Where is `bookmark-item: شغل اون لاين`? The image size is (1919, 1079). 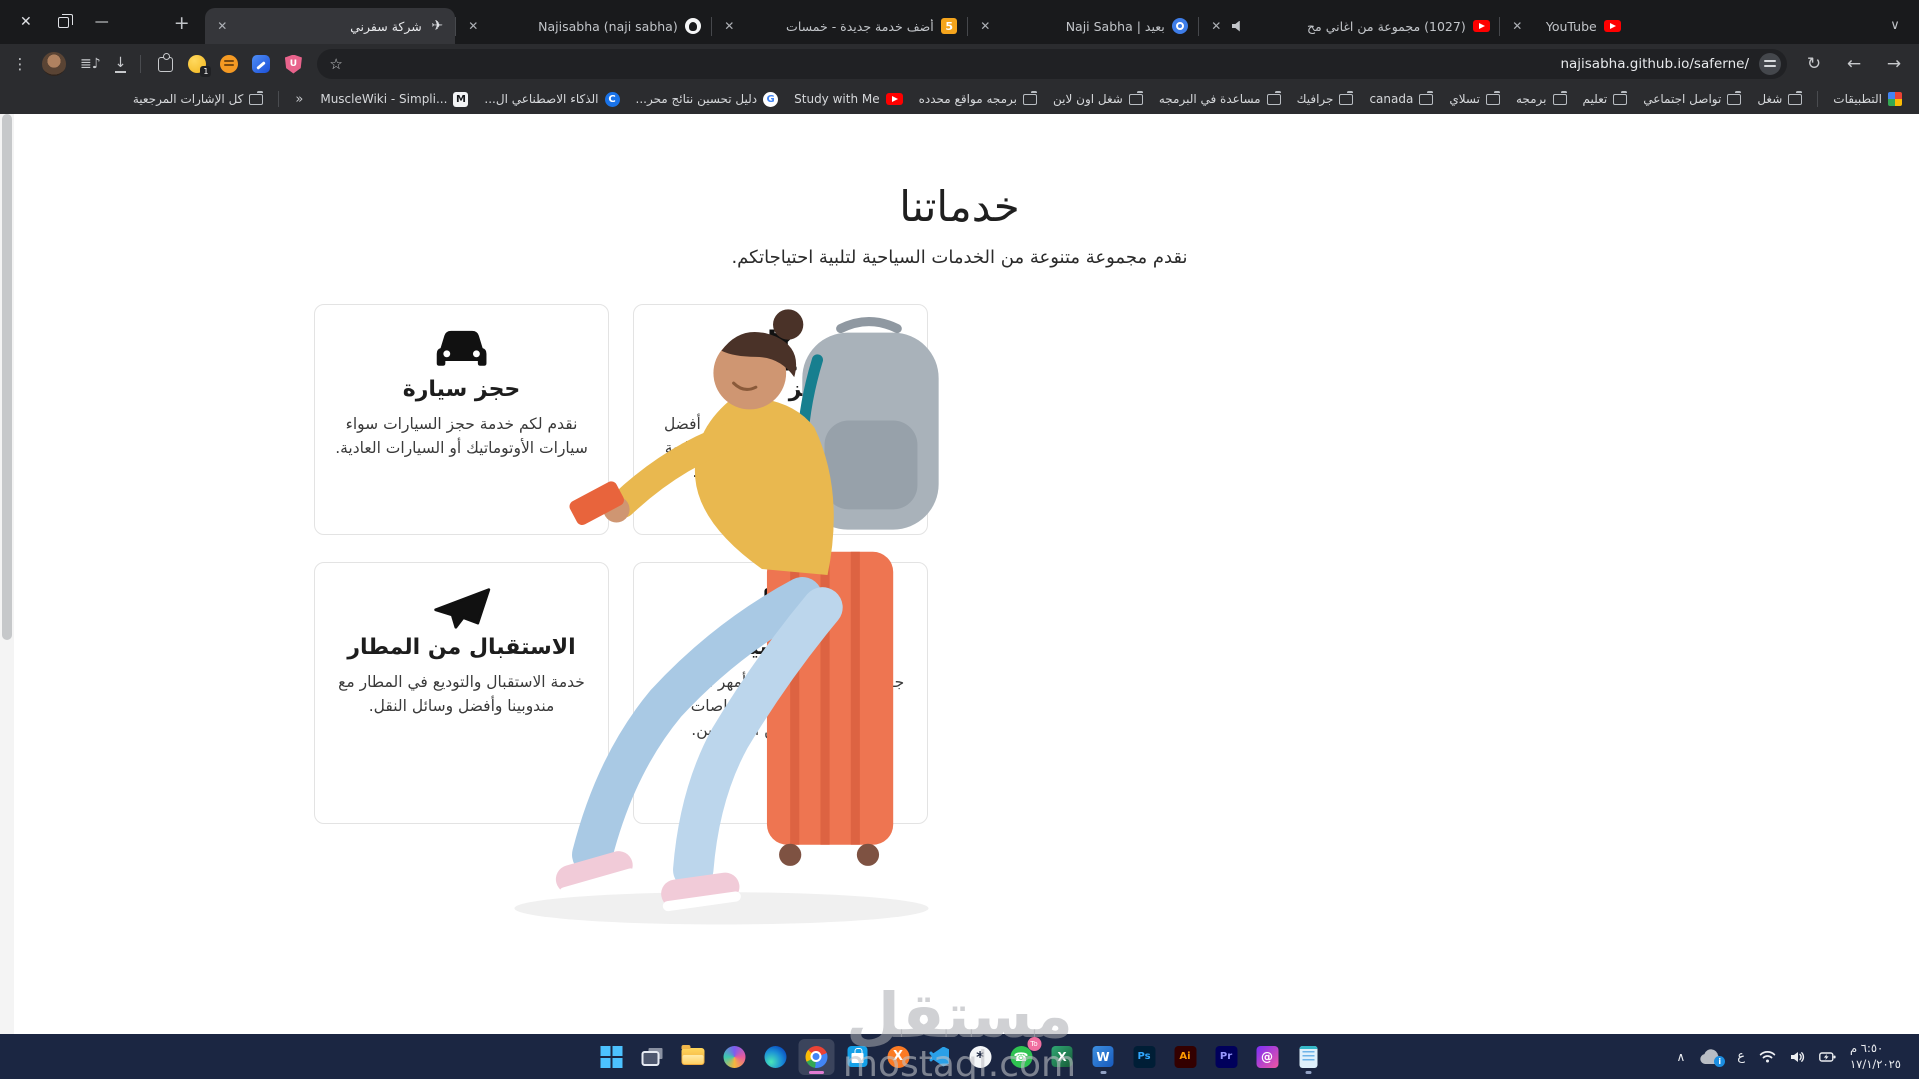
bookmark-item: شغل اون لاين is located at coordinates (1098, 99).